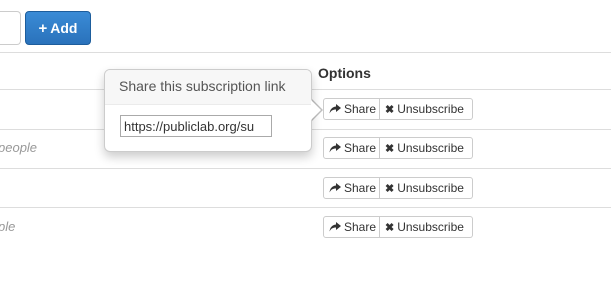  I want to click on row-description: ple, so click(8, 226).